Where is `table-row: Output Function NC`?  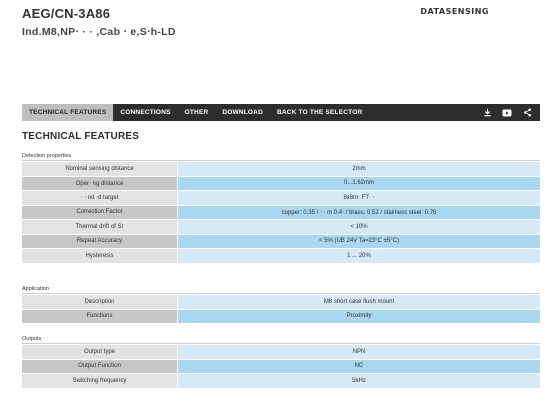
table-row: Output Function NC is located at coordinates (281, 366).